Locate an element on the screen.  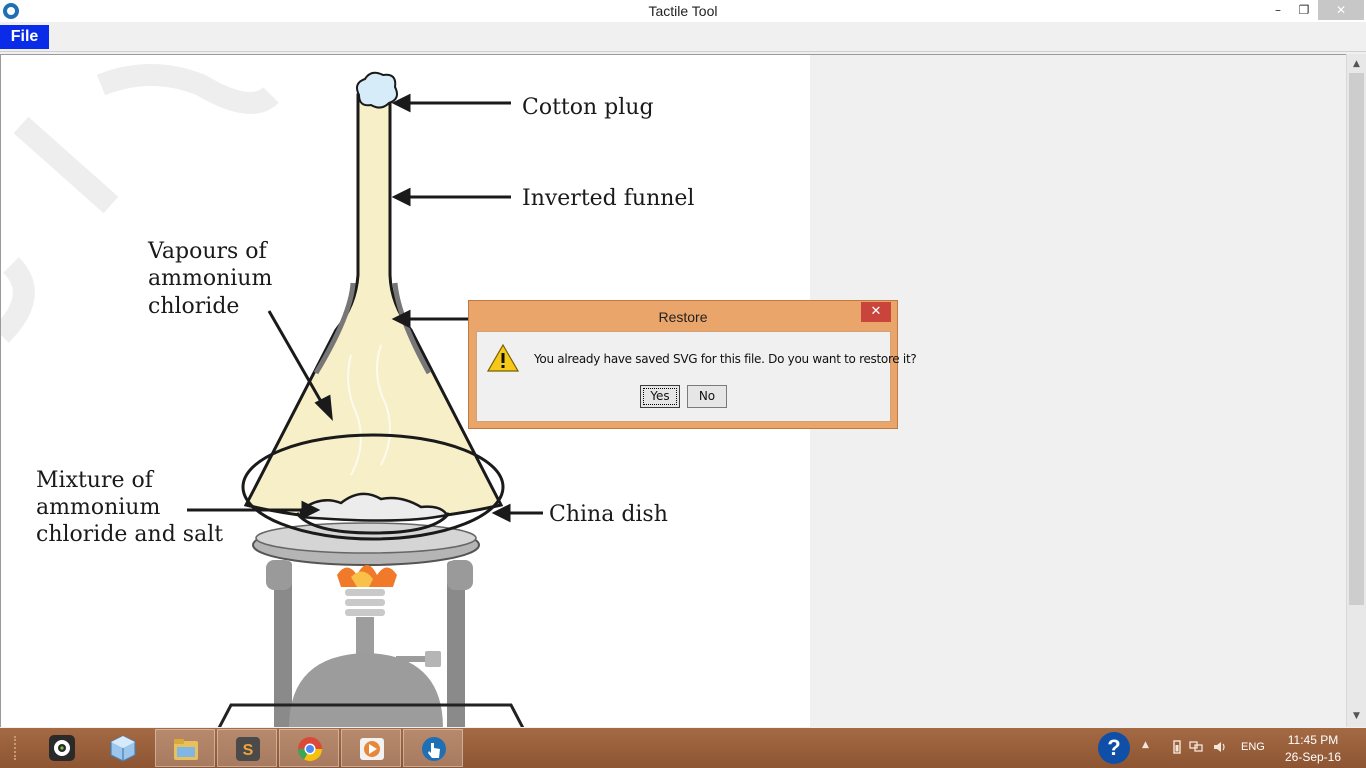
chrome-icon is located at coordinates (310, 749).